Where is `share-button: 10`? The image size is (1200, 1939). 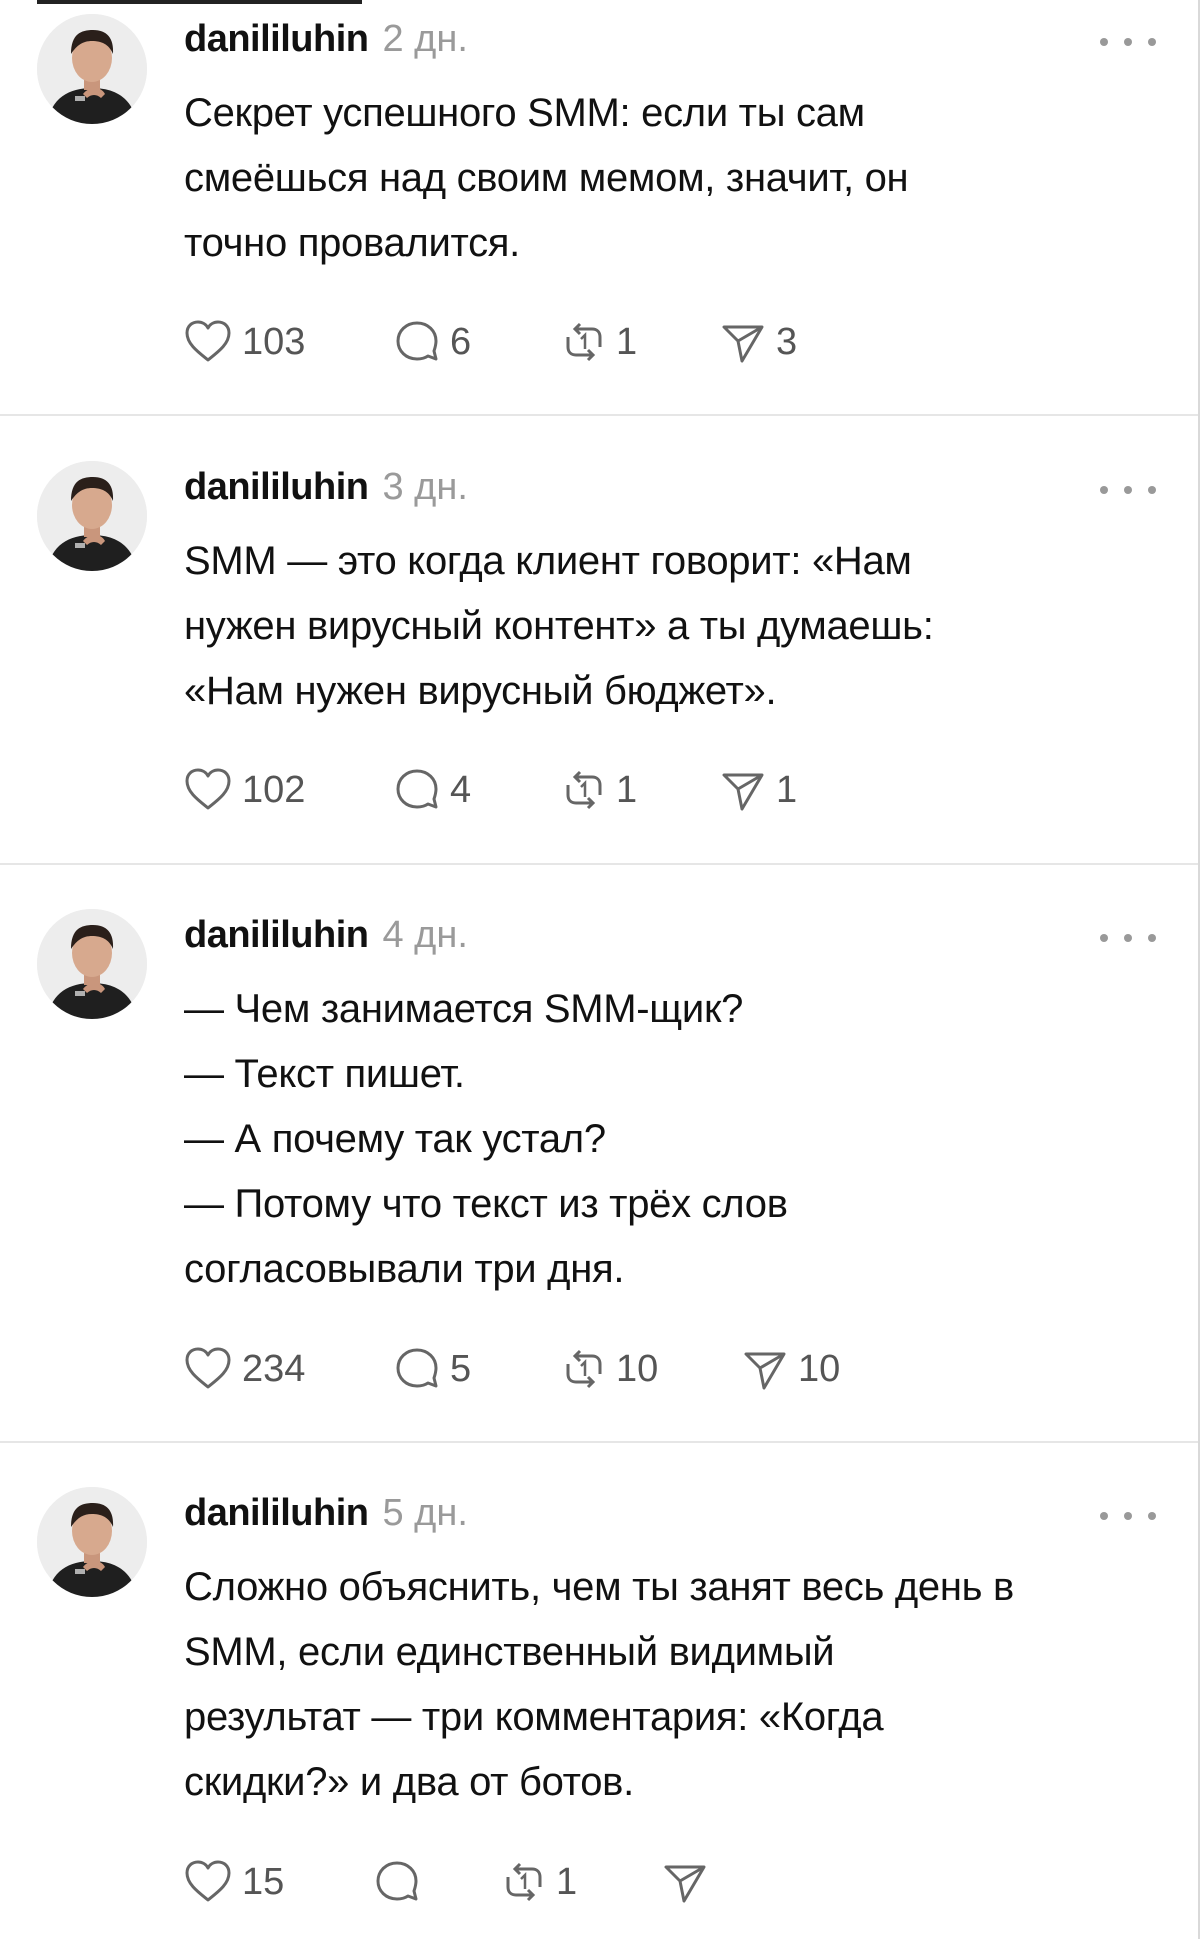 share-button: 10 is located at coordinates (791, 1369).